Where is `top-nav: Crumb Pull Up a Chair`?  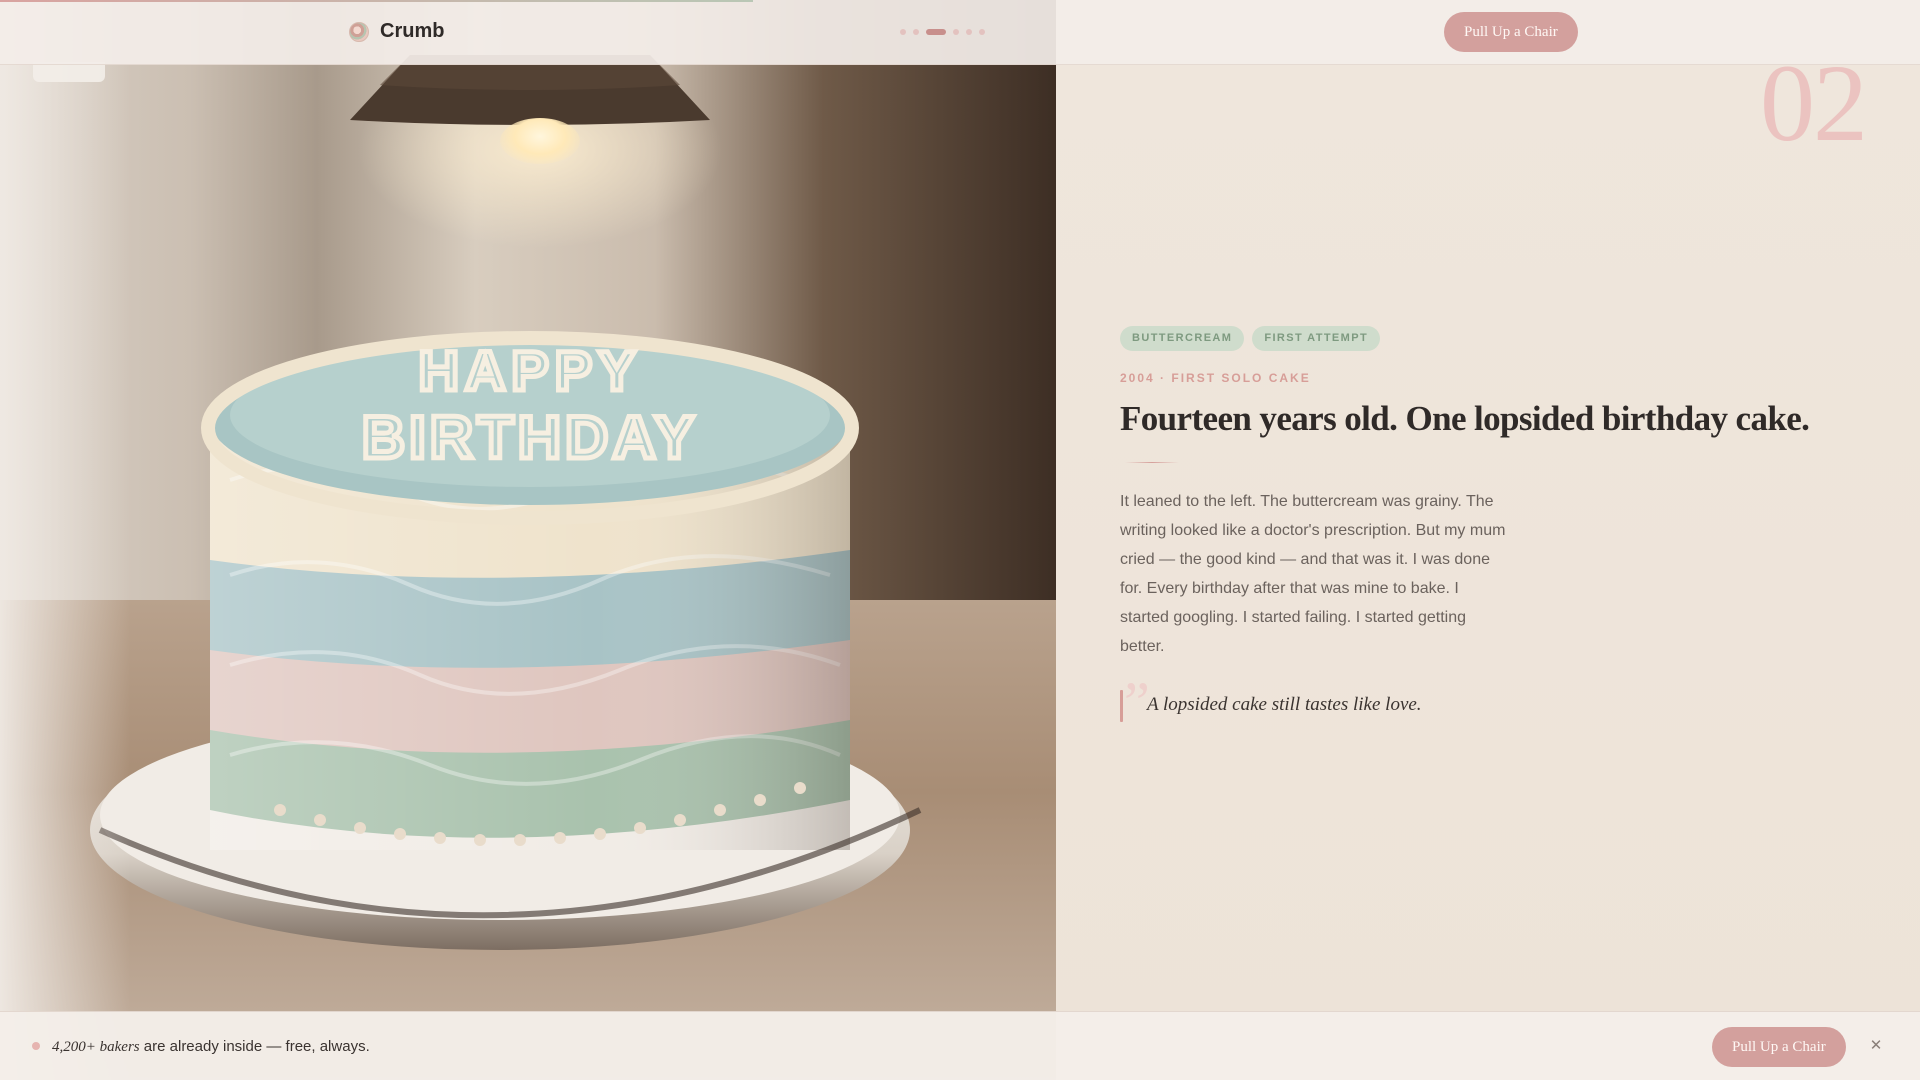
top-nav: Crumb Pull Up a Chair is located at coordinates (960, 32).